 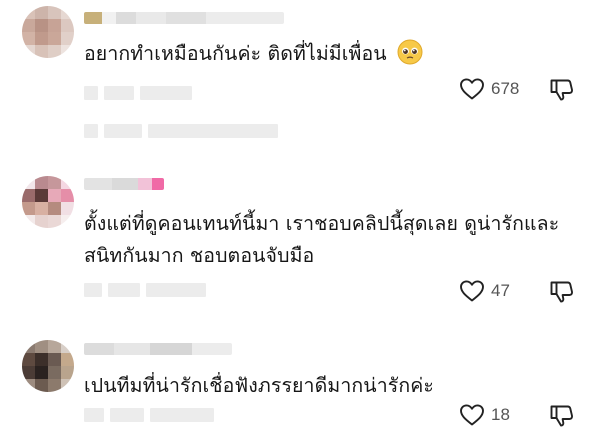 What do you see at coordinates (500, 290) in the screenshot?
I see `like-count: 47` at bounding box center [500, 290].